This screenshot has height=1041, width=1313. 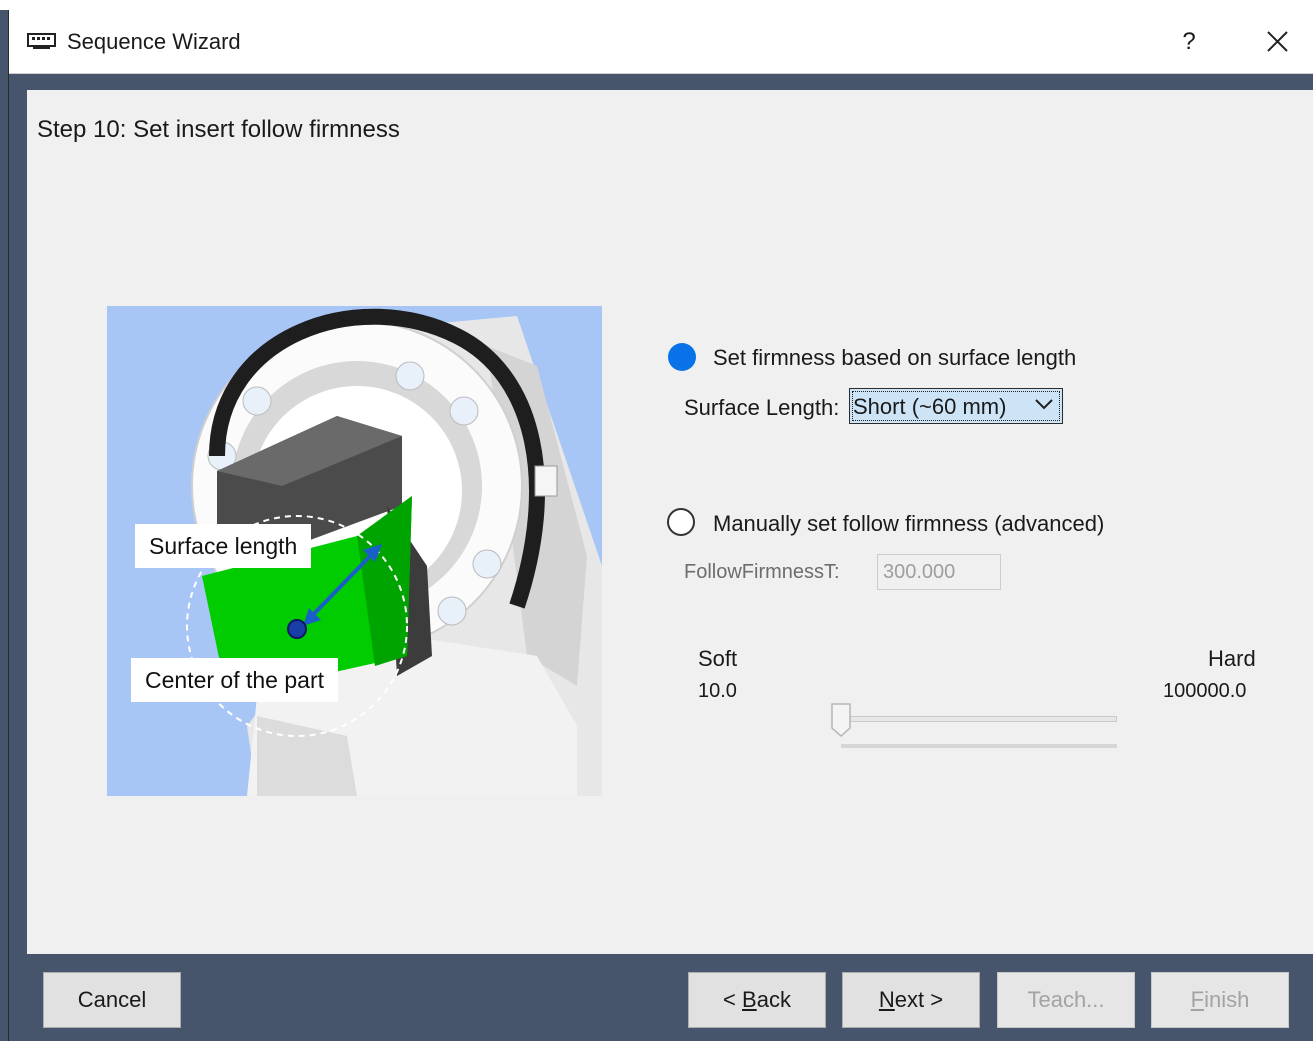 I want to click on next-button: Next >, so click(x=911, y=1000).